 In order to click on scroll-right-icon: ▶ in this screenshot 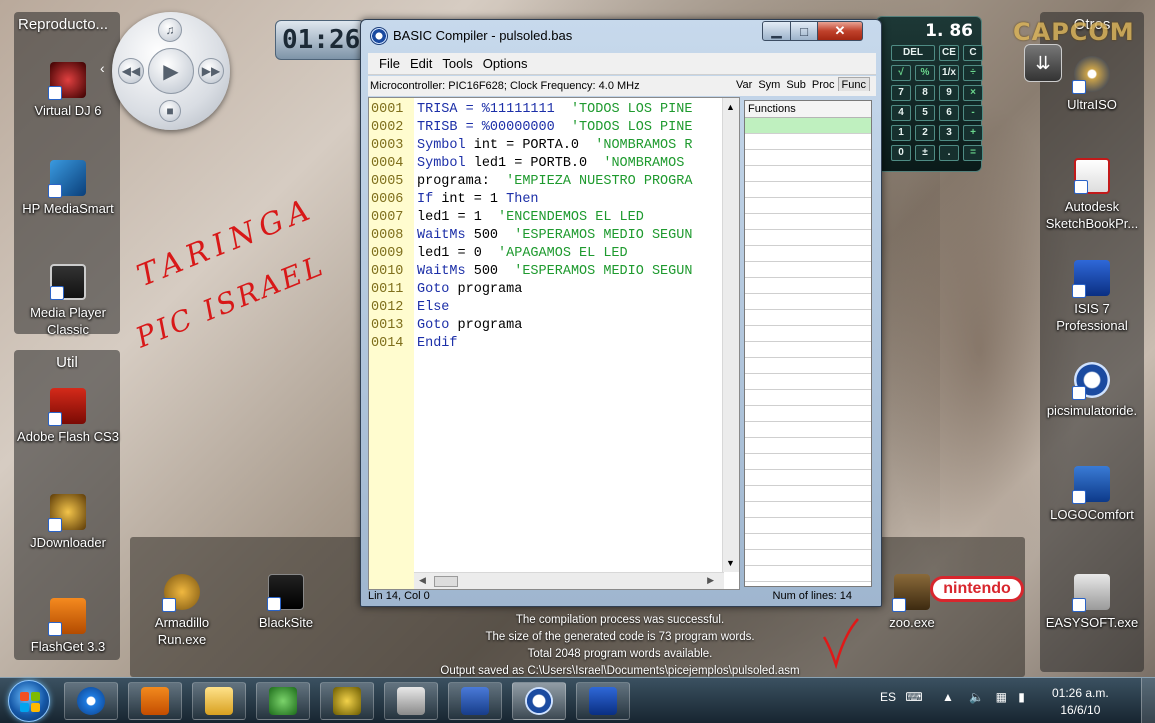, I will do `click(710, 580)`.